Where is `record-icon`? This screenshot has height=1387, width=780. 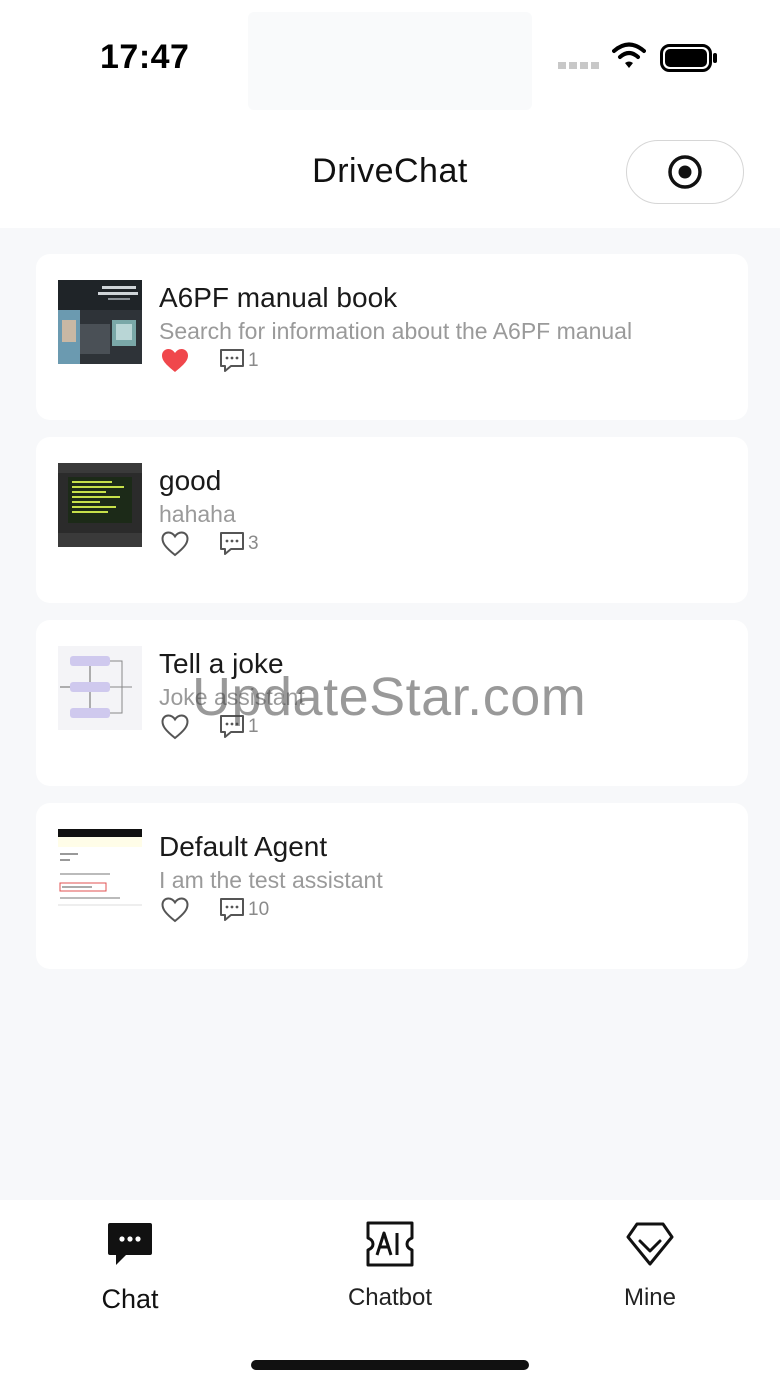
record-icon is located at coordinates (685, 172).